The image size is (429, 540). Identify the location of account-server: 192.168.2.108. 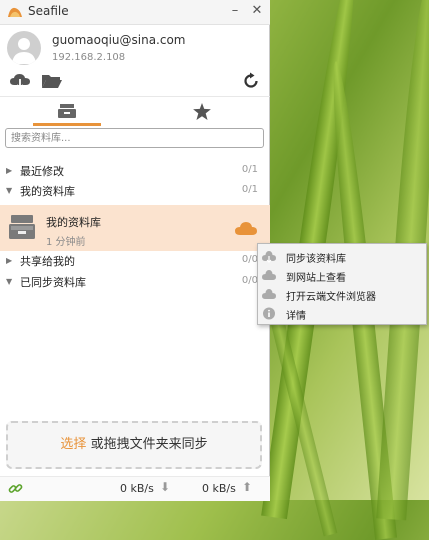
(89, 57).